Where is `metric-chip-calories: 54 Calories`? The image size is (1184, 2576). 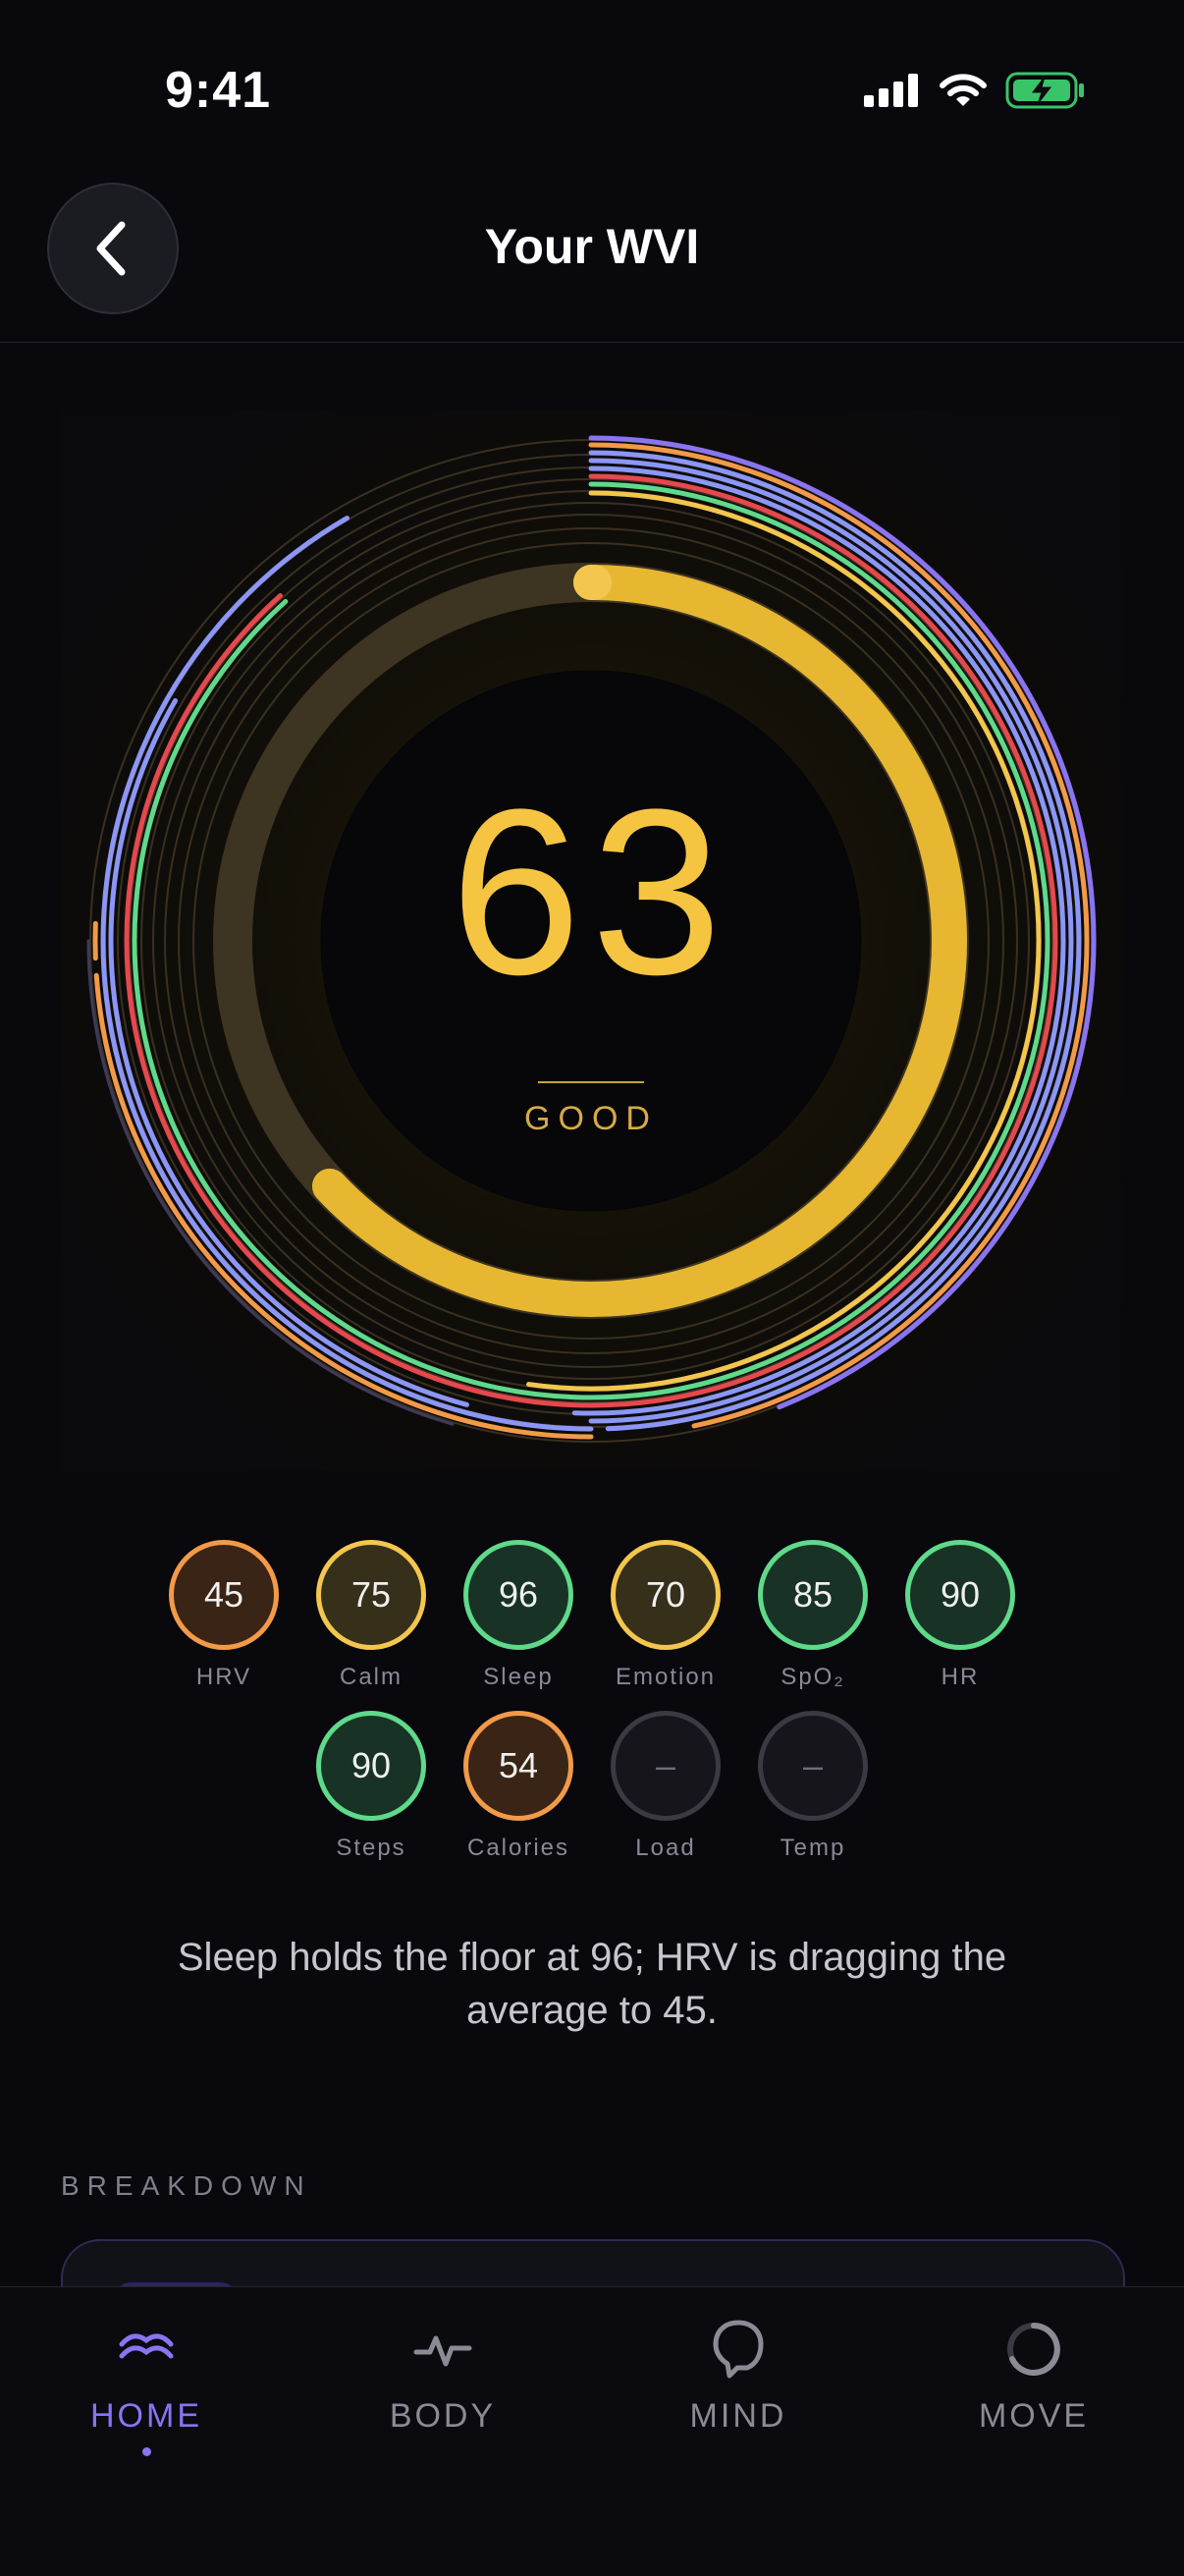
metric-chip-calories: 54 Calories is located at coordinates (518, 1786).